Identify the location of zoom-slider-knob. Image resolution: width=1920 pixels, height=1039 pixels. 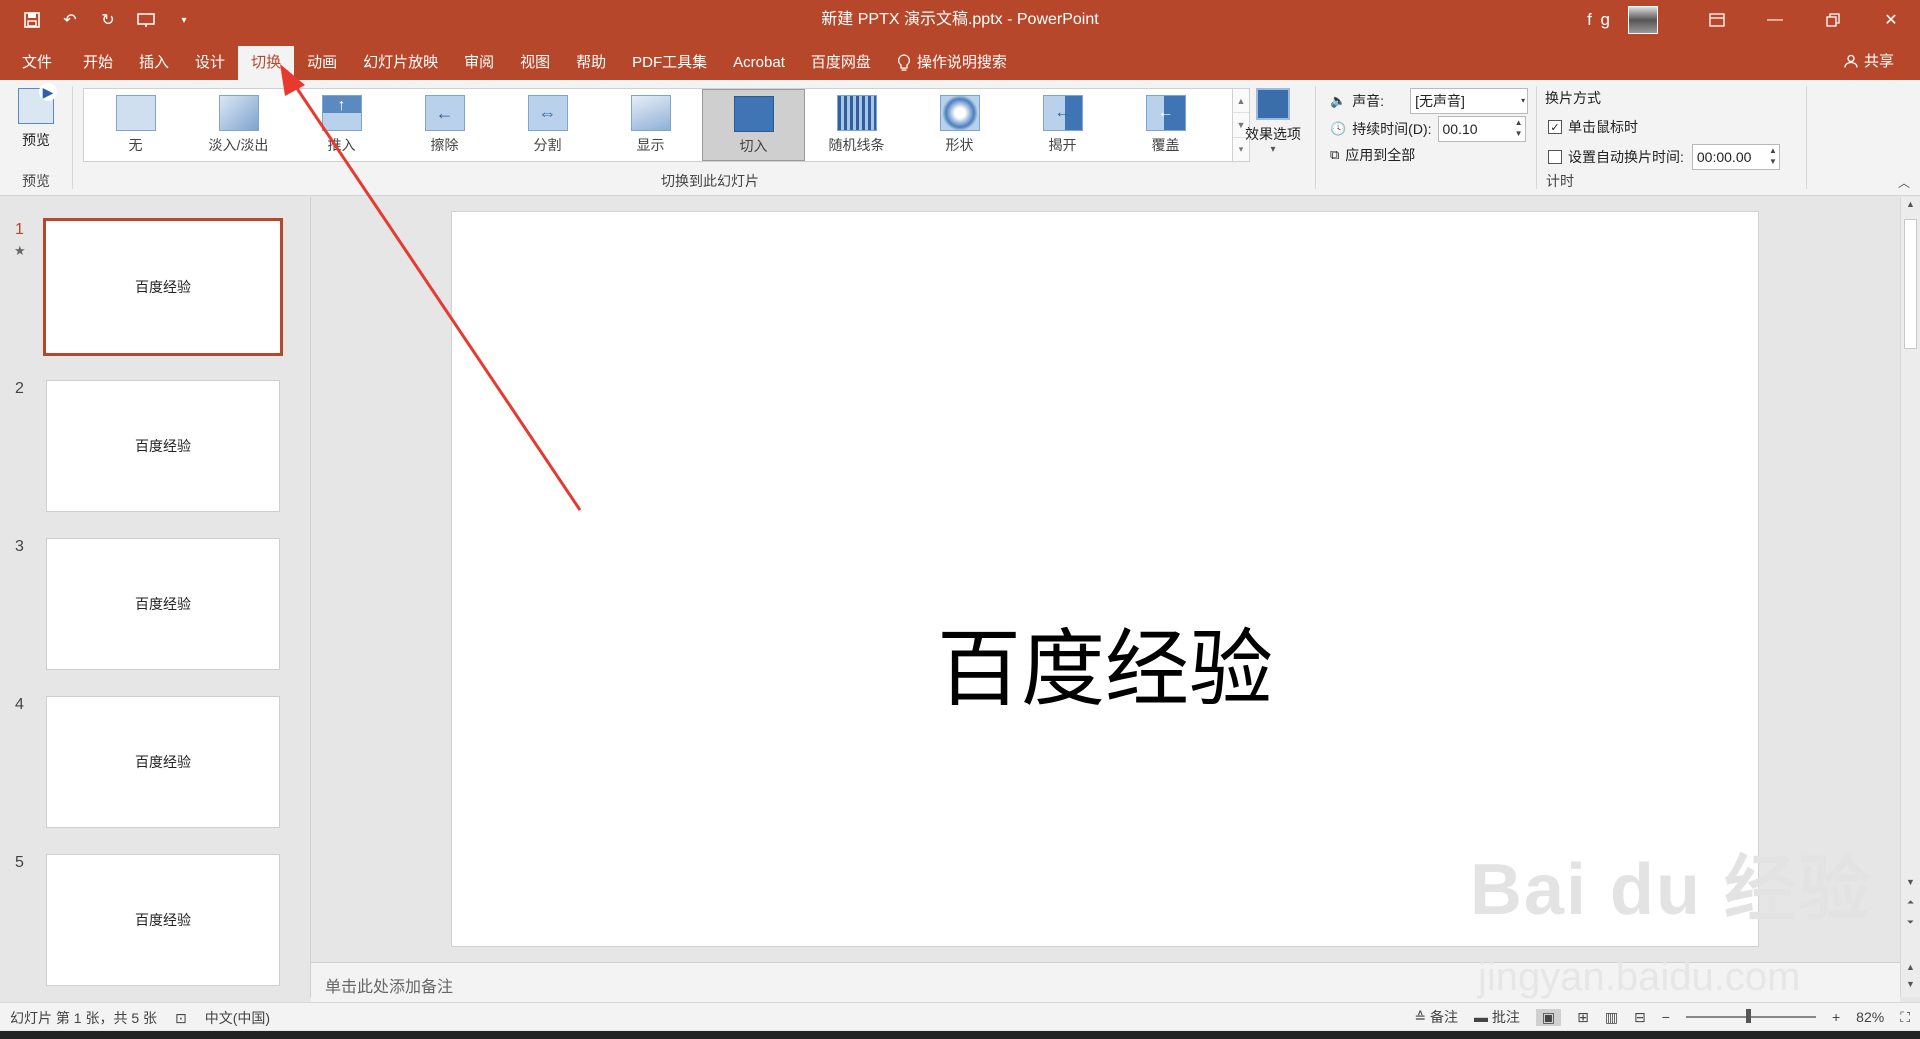
(1748, 1016).